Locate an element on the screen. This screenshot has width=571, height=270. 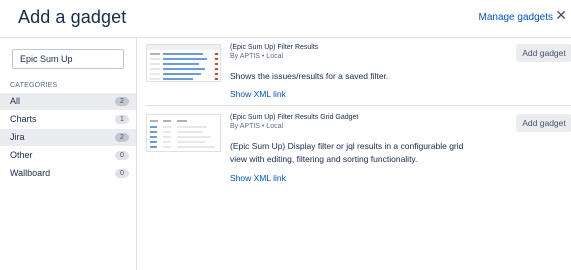
category-item-jira: Jira 2 is located at coordinates (68, 137).